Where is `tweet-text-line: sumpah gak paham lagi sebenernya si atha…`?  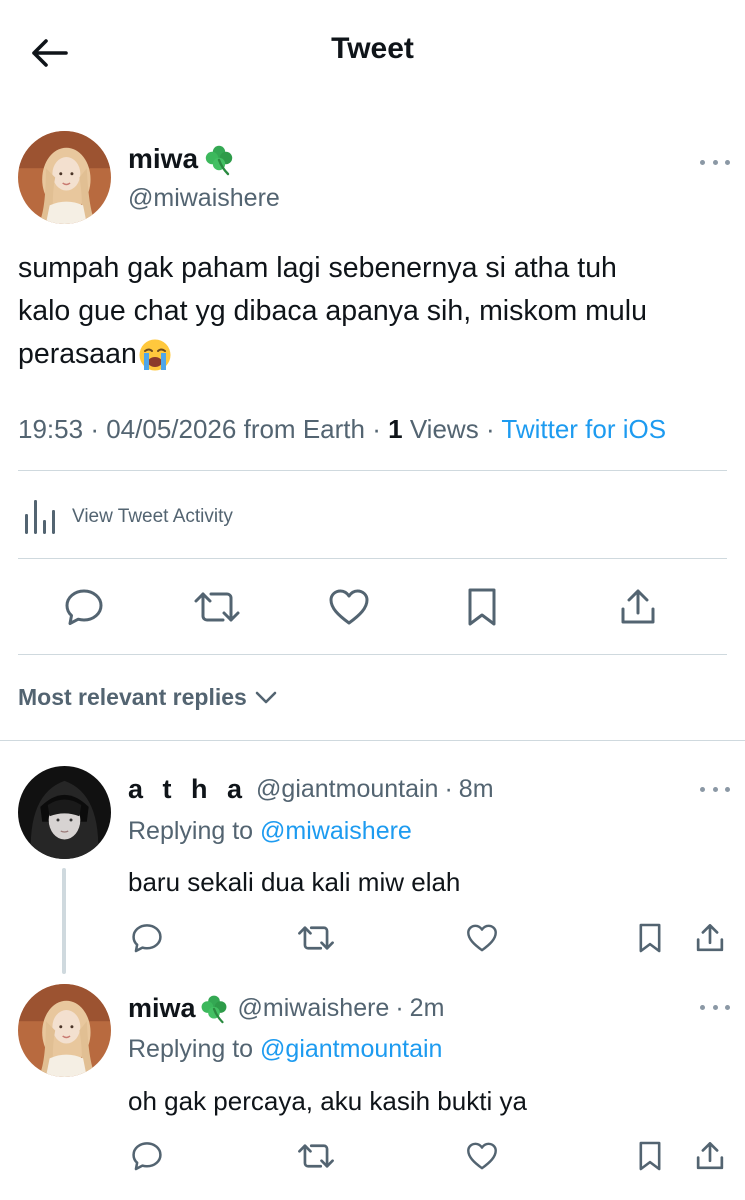
tweet-text-line: sumpah gak paham lagi sebenernya si atha… is located at coordinates (317, 268).